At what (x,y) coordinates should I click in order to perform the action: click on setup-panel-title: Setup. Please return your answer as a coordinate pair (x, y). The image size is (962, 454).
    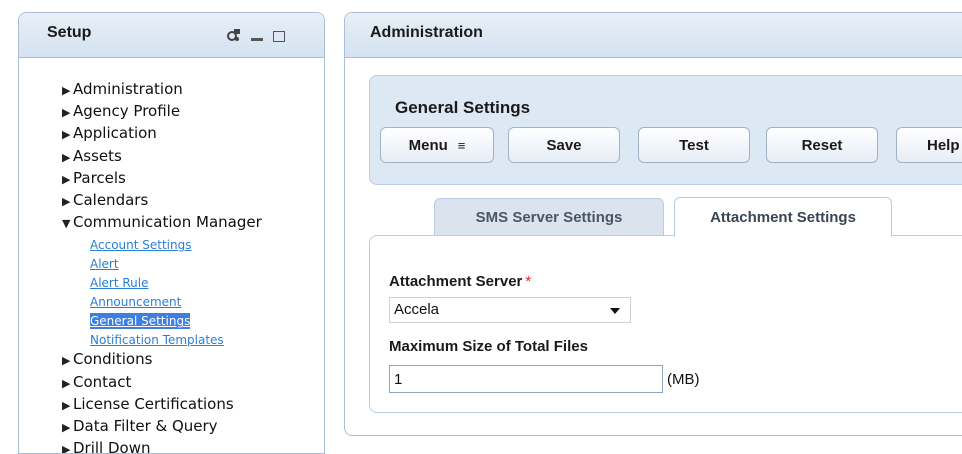
    Looking at the image, I should click on (69, 32).